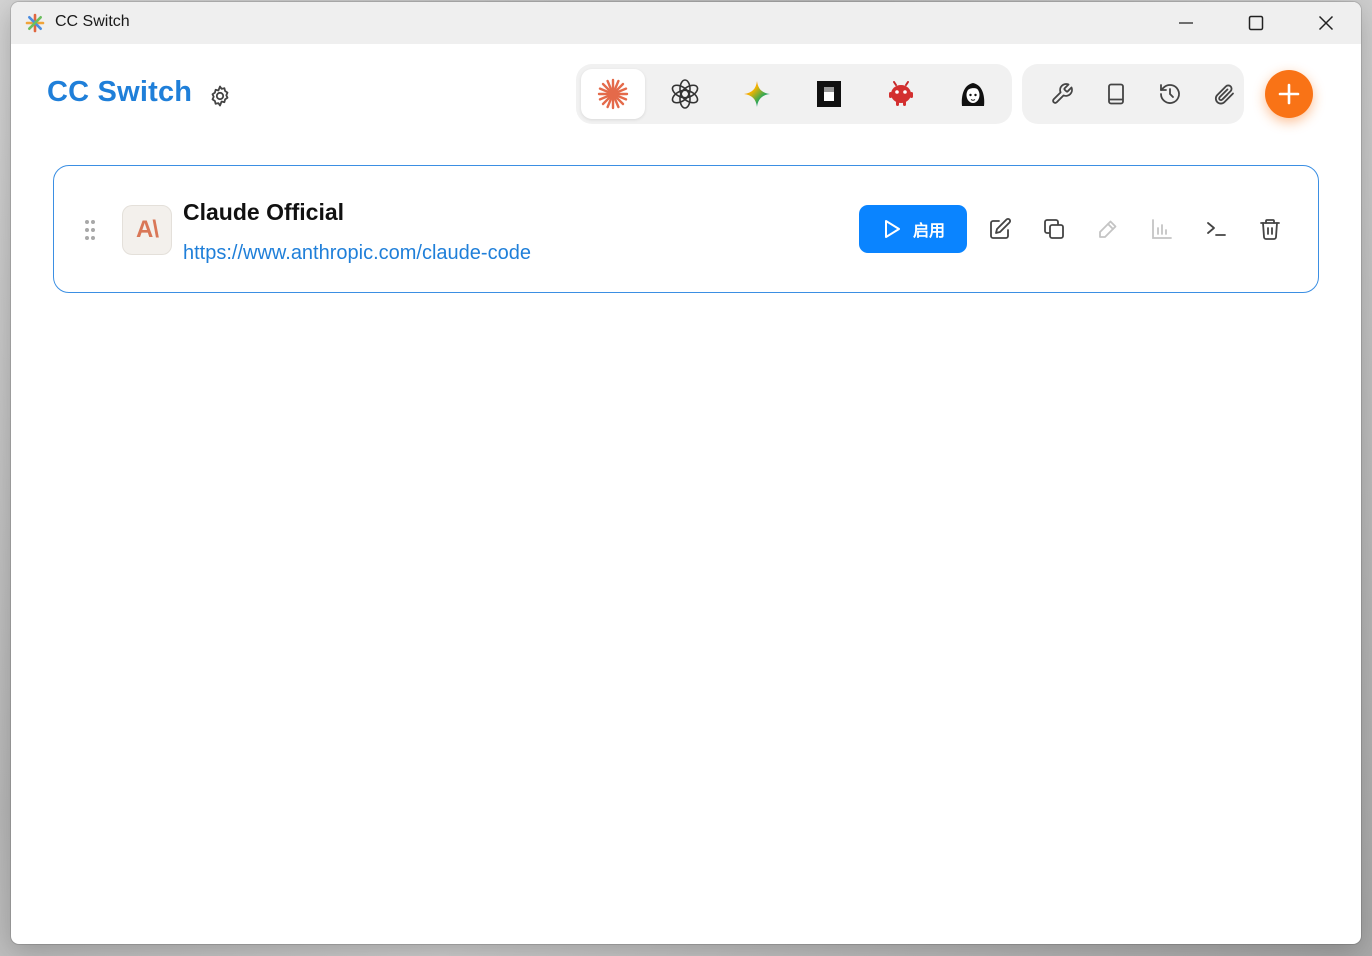 This screenshot has width=1372, height=956. What do you see at coordinates (264, 212) in the screenshot?
I see `provider-name: Claude Official` at bounding box center [264, 212].